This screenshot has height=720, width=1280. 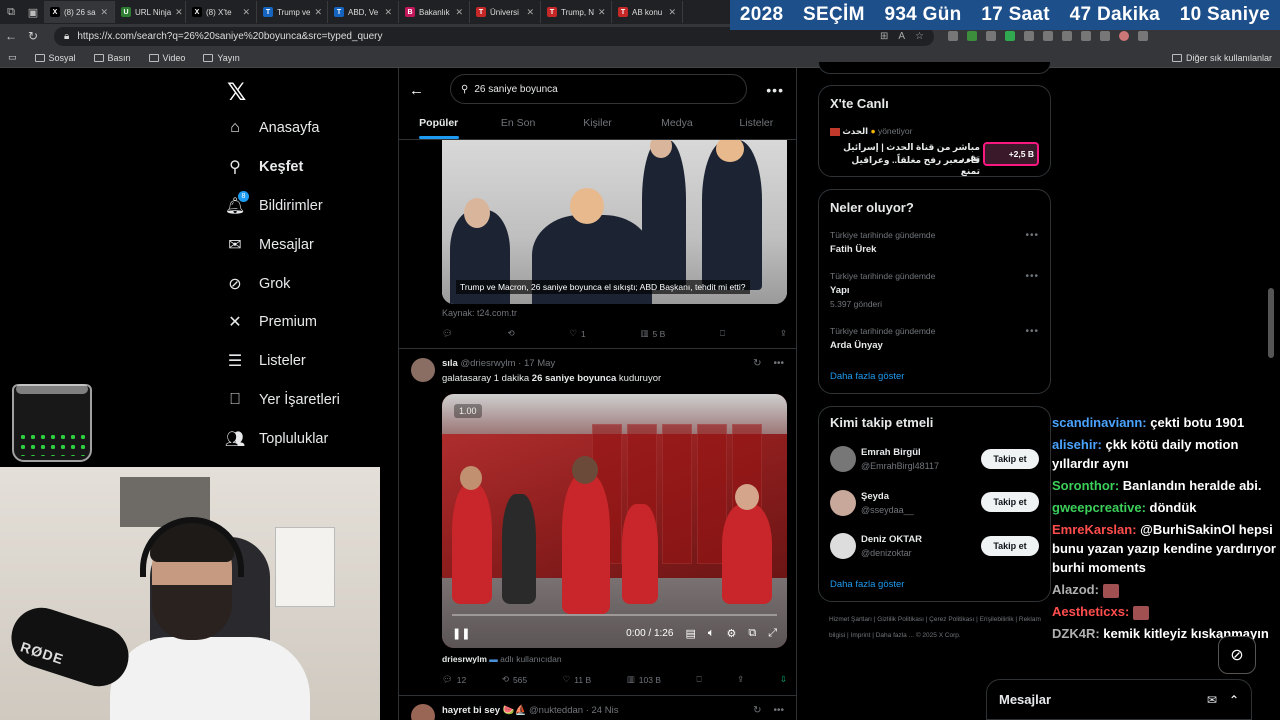 I want to click on nav-explore: ⚲ Keşfet, so click(x=264, y=167).